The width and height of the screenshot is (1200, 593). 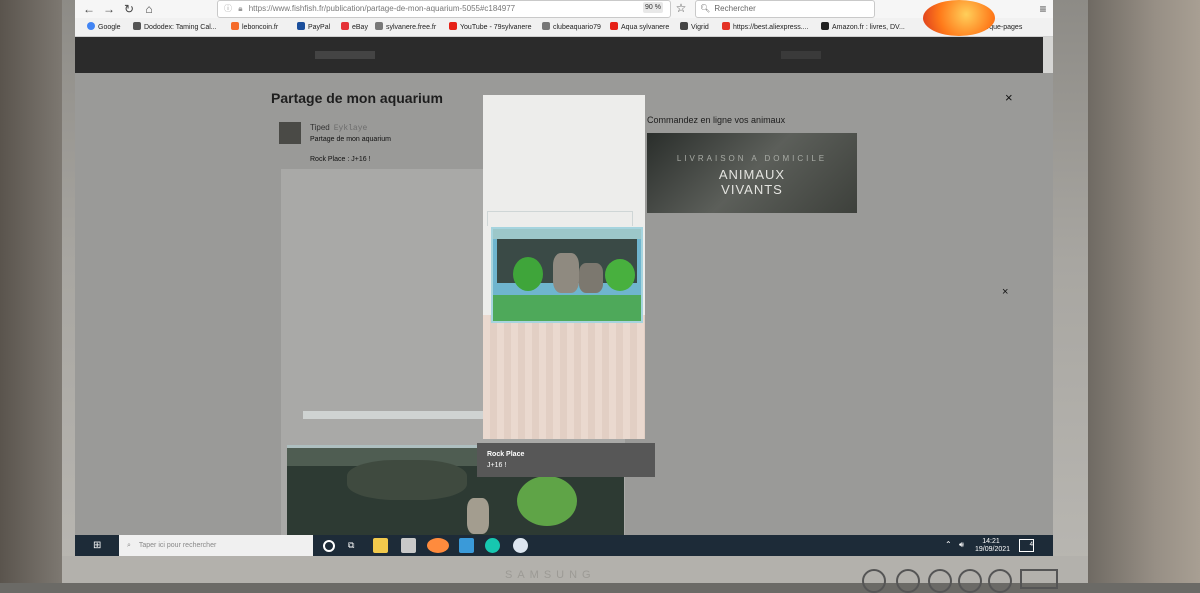 What do you see at coordinates (681, 8) in the screenshot?
I see `bookmark-star-icon: ☆` at bounding box center [681, 8].